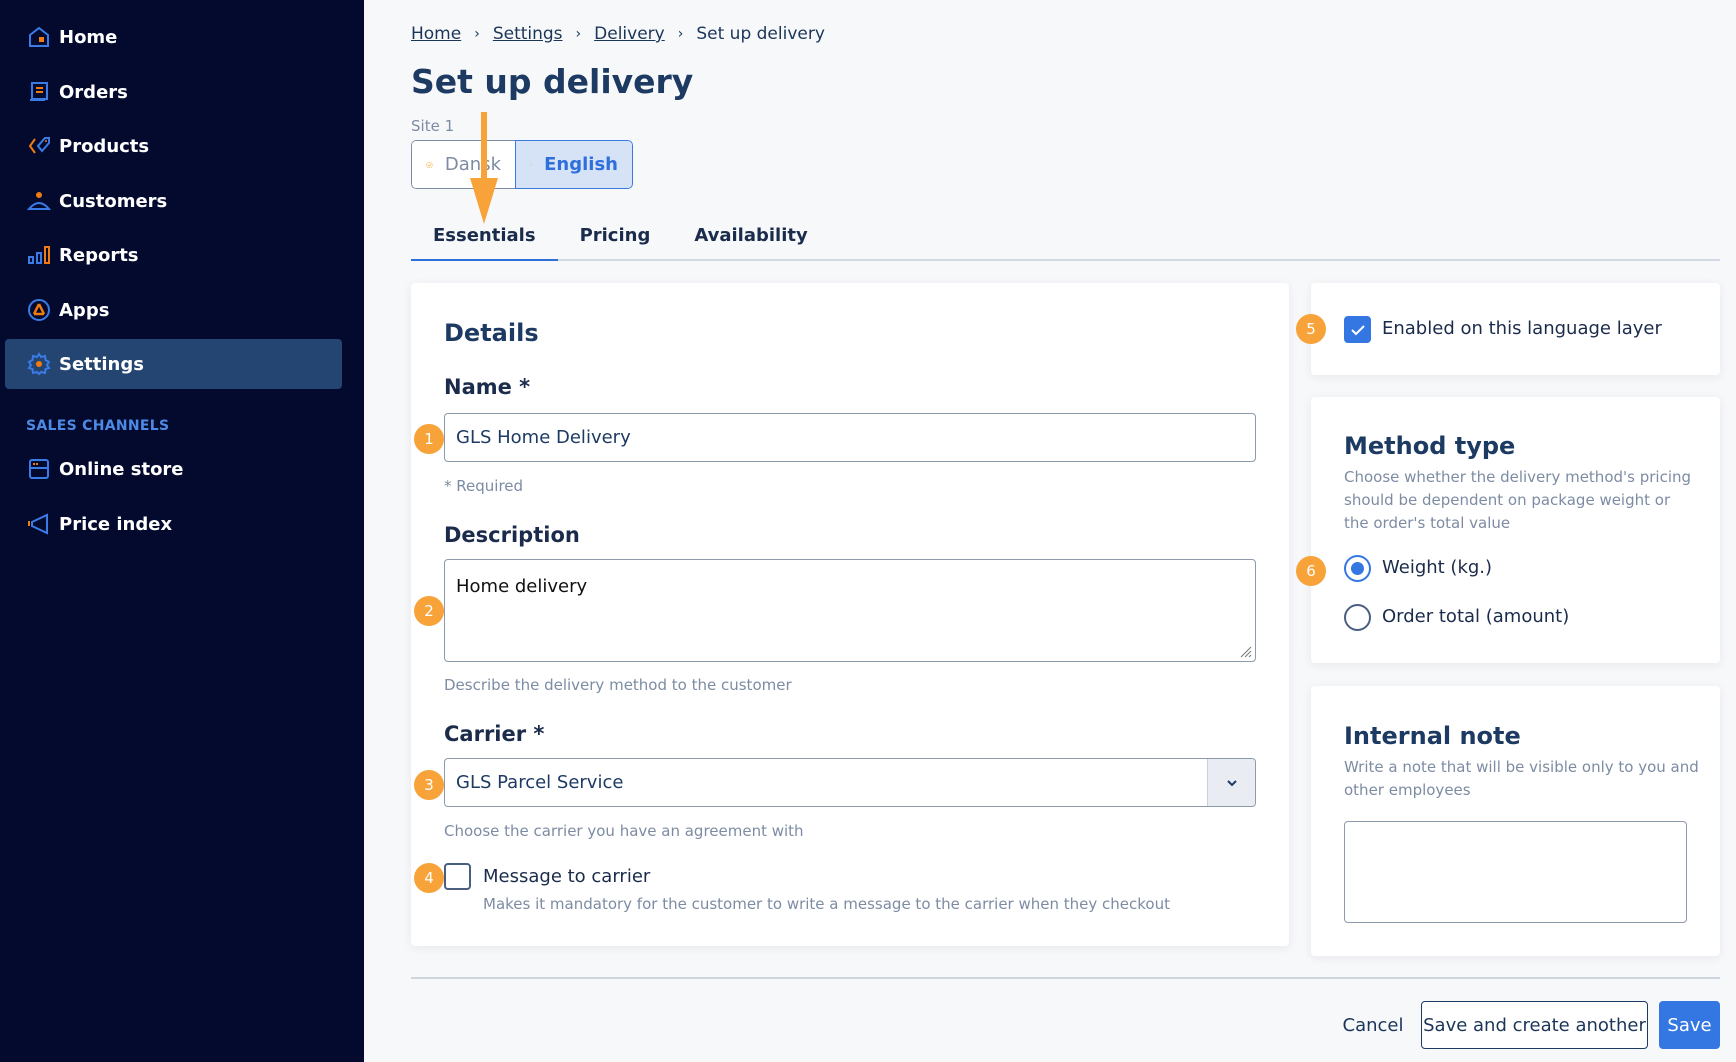 This screenshot has height=1062, width=1736. What do you see at coordinates (88, 37) in the screenshot?
I see `sidebar-item-label: Home` at bounding box center [88, 37].